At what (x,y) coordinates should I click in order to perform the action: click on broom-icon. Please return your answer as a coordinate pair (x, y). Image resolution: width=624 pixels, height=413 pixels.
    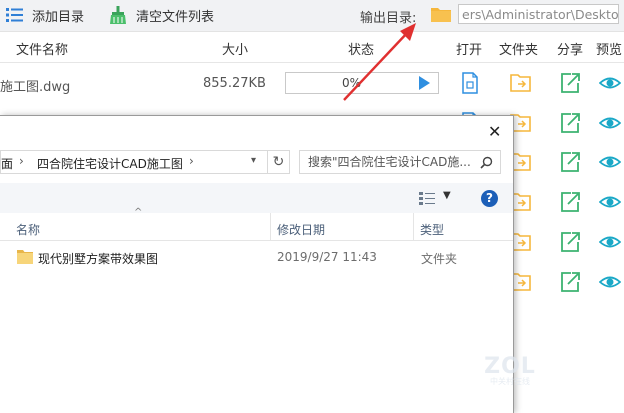
    Looking at the image, I should click on (118, 15).